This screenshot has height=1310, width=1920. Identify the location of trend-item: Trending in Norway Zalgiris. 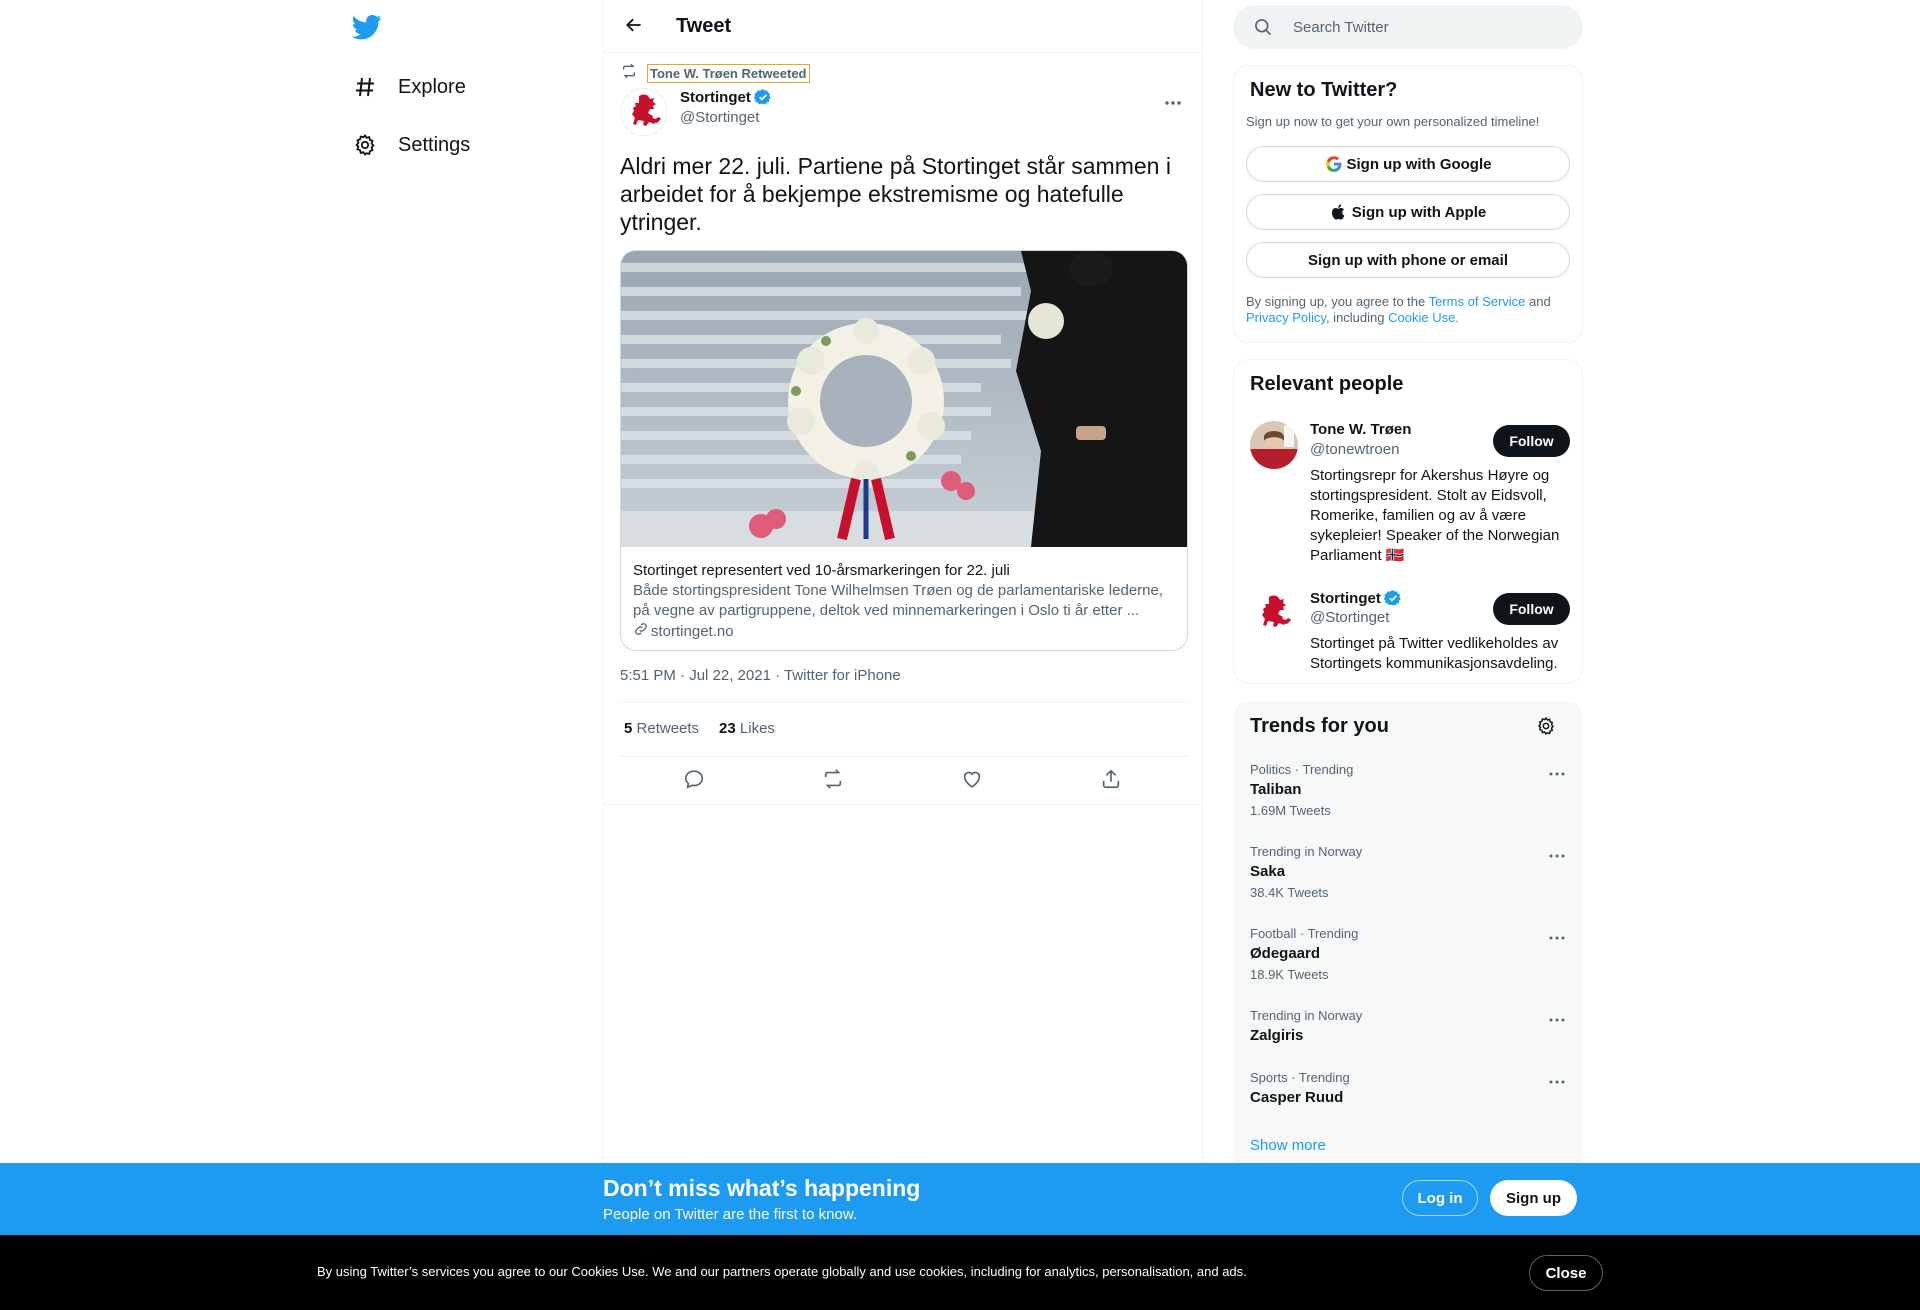
(1410, 1027).